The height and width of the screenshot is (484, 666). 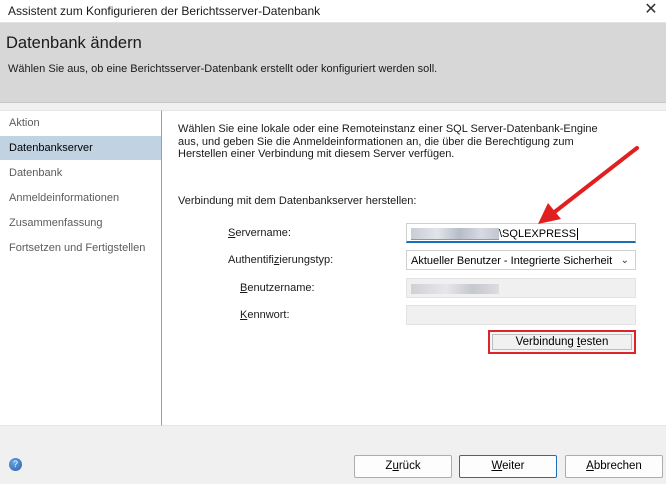 I want to click on test-connection-button: Verbindung testen, so click(x=562, y=342).